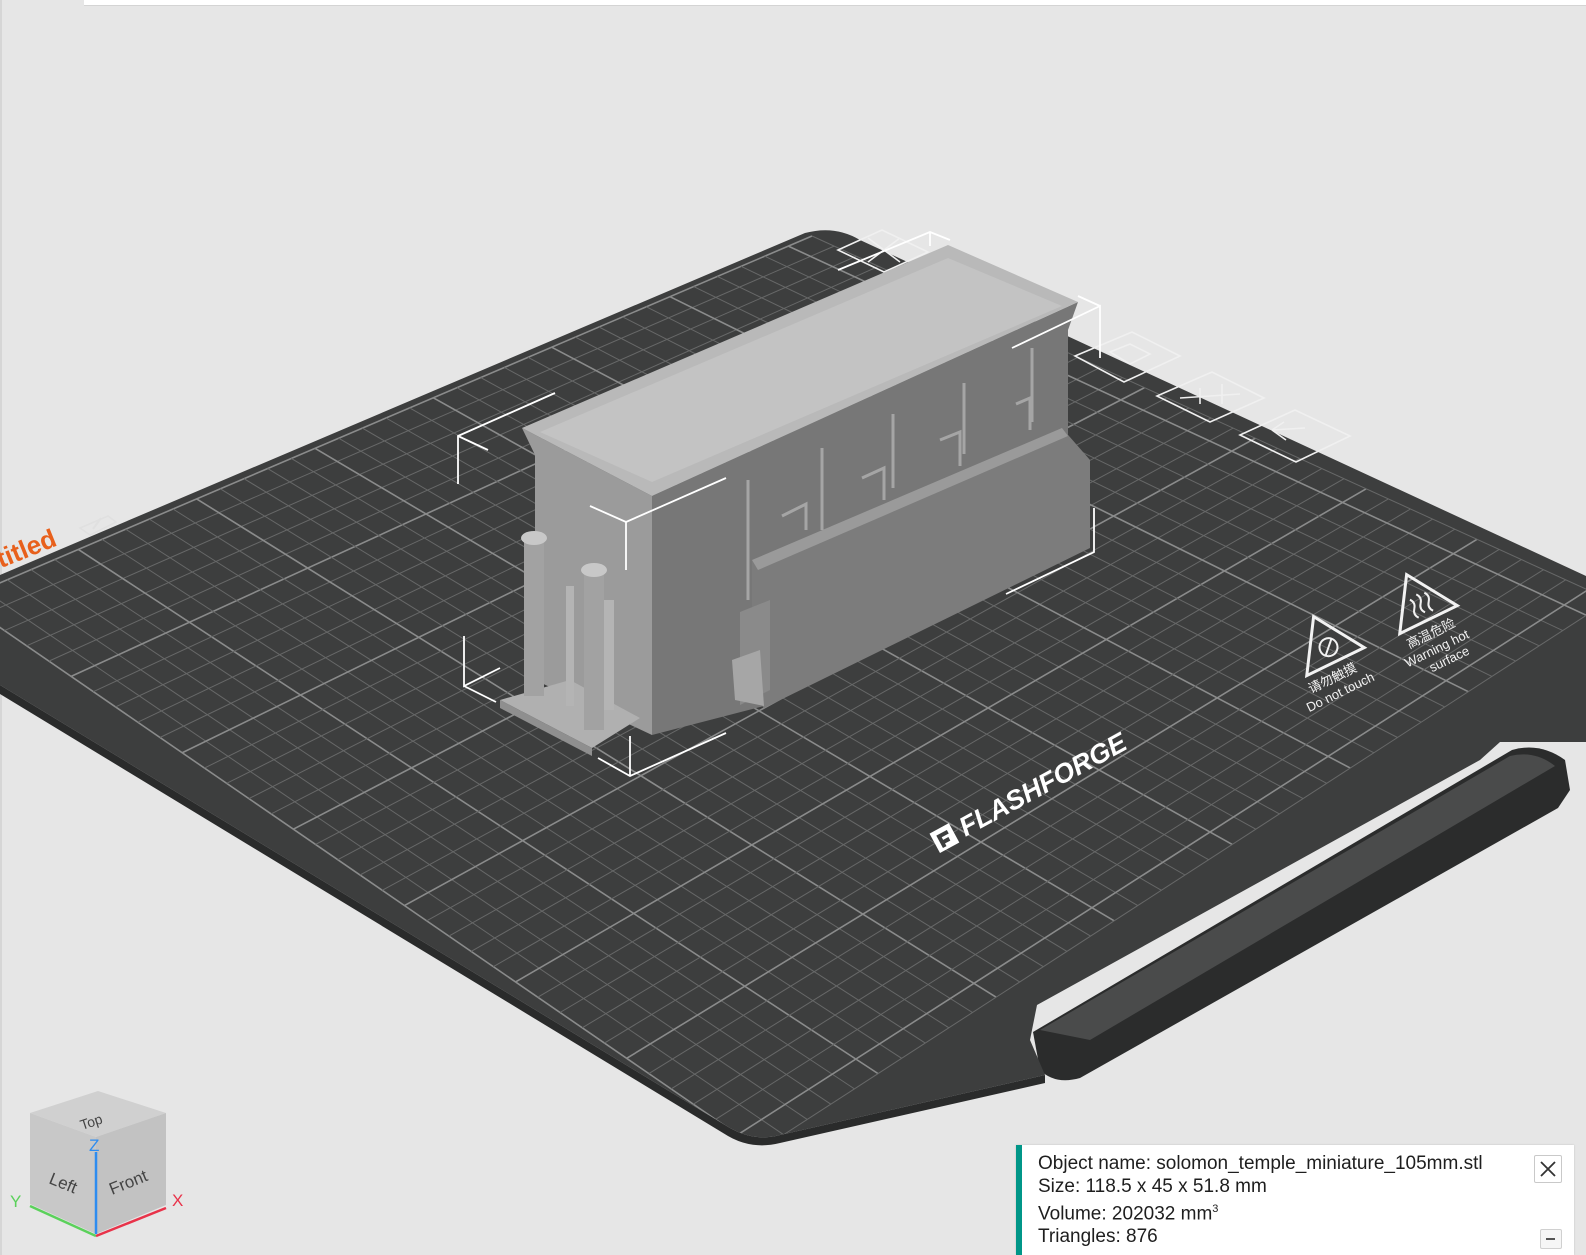 The image size is (1586, 1255). I want to click on axis-y-label: Y, so click(15, 1201).